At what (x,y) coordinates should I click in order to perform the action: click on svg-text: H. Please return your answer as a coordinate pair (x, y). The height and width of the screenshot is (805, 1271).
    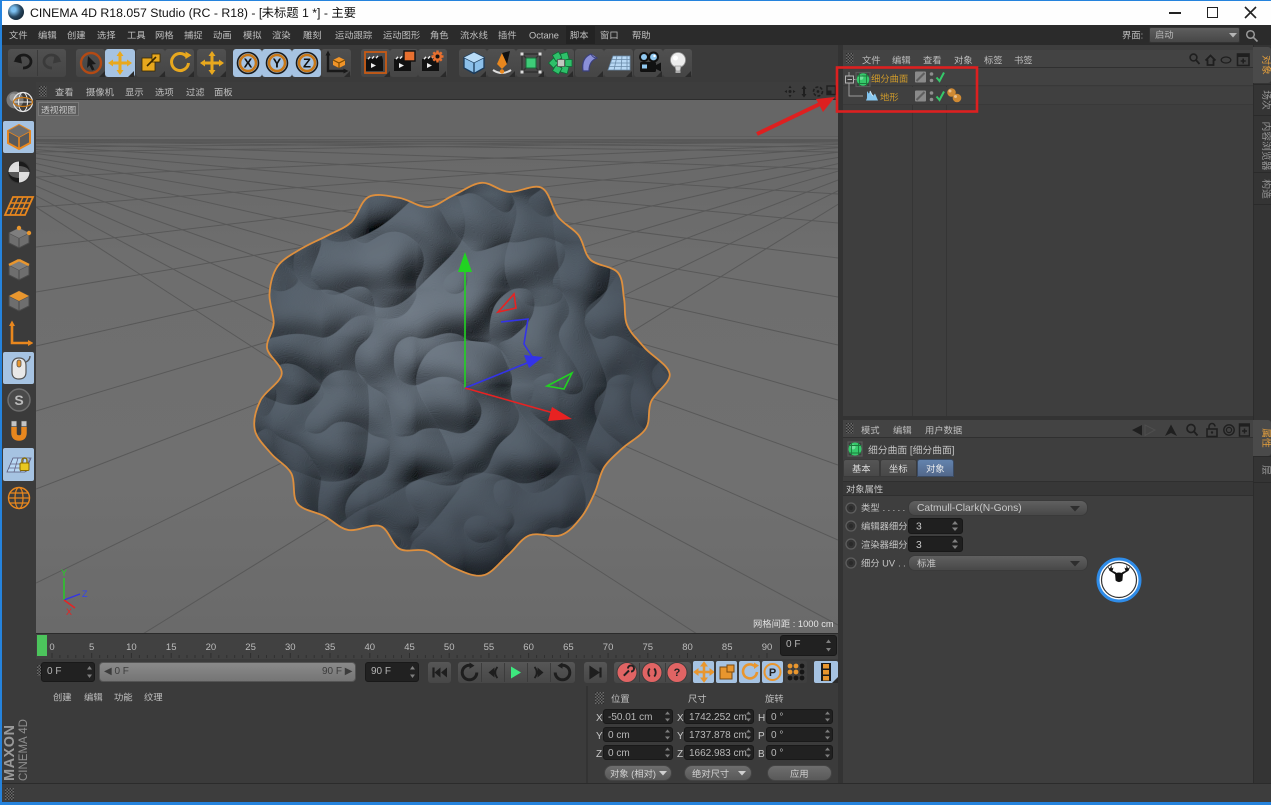
    Looking at the image, I should click on (761, 718).